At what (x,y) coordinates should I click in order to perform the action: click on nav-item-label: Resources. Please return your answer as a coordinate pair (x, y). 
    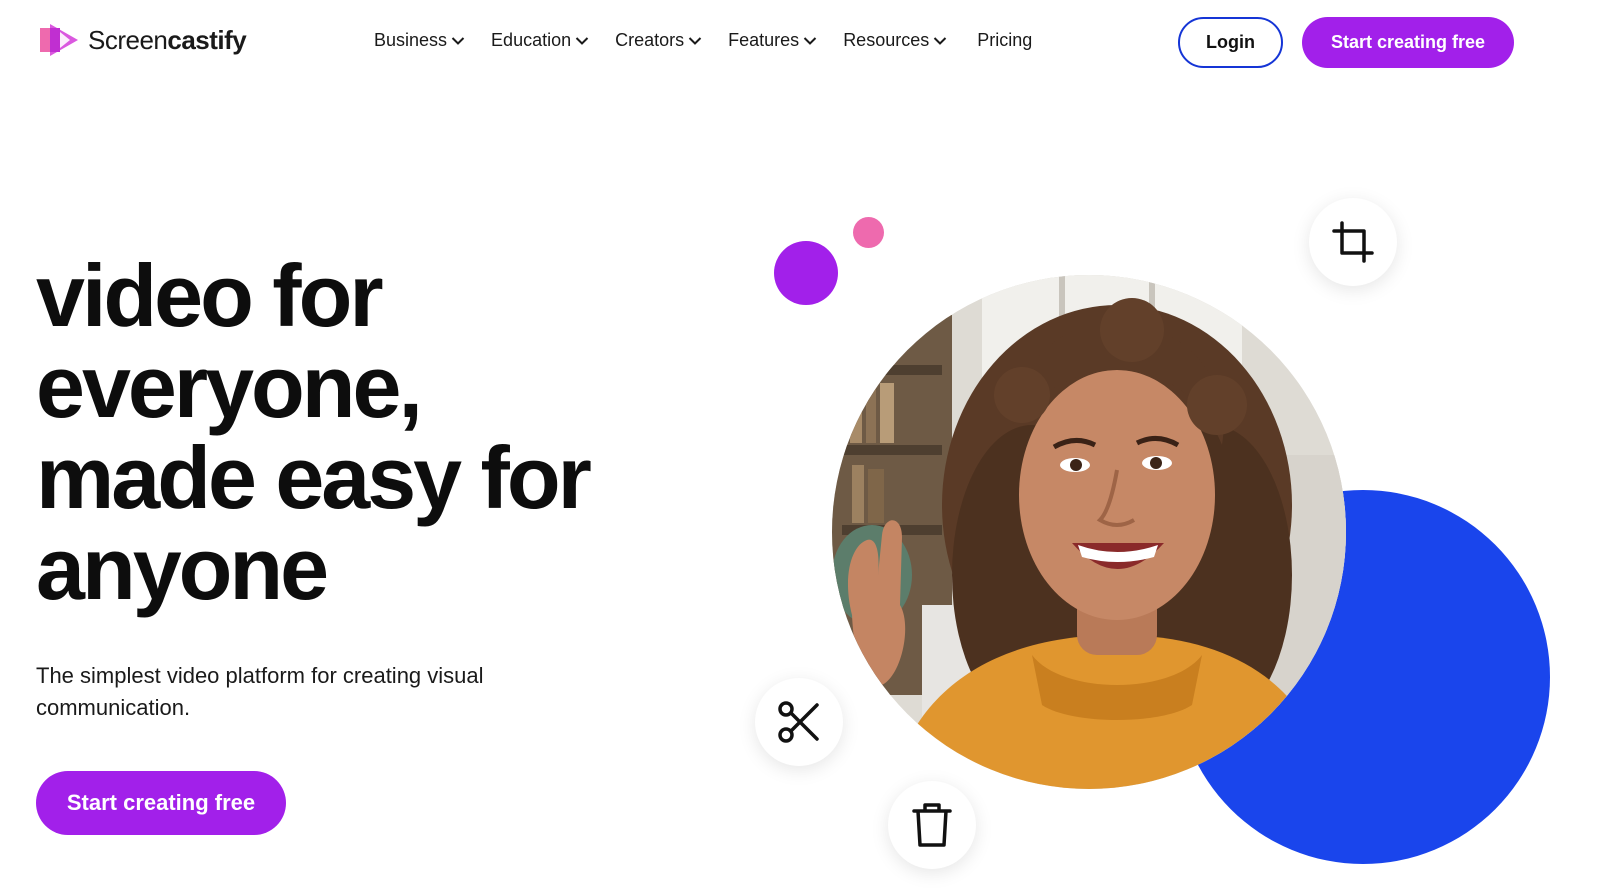
    Looking at the image, I should click on (886, 40).